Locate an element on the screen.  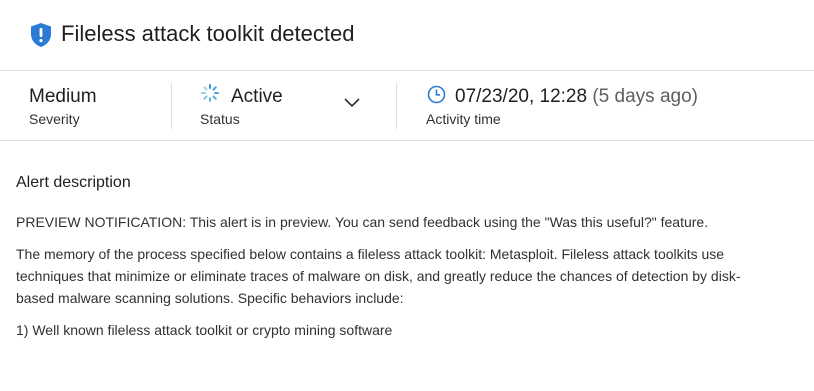
activity-time-label: Activity time is located at coordinates (463, 119).